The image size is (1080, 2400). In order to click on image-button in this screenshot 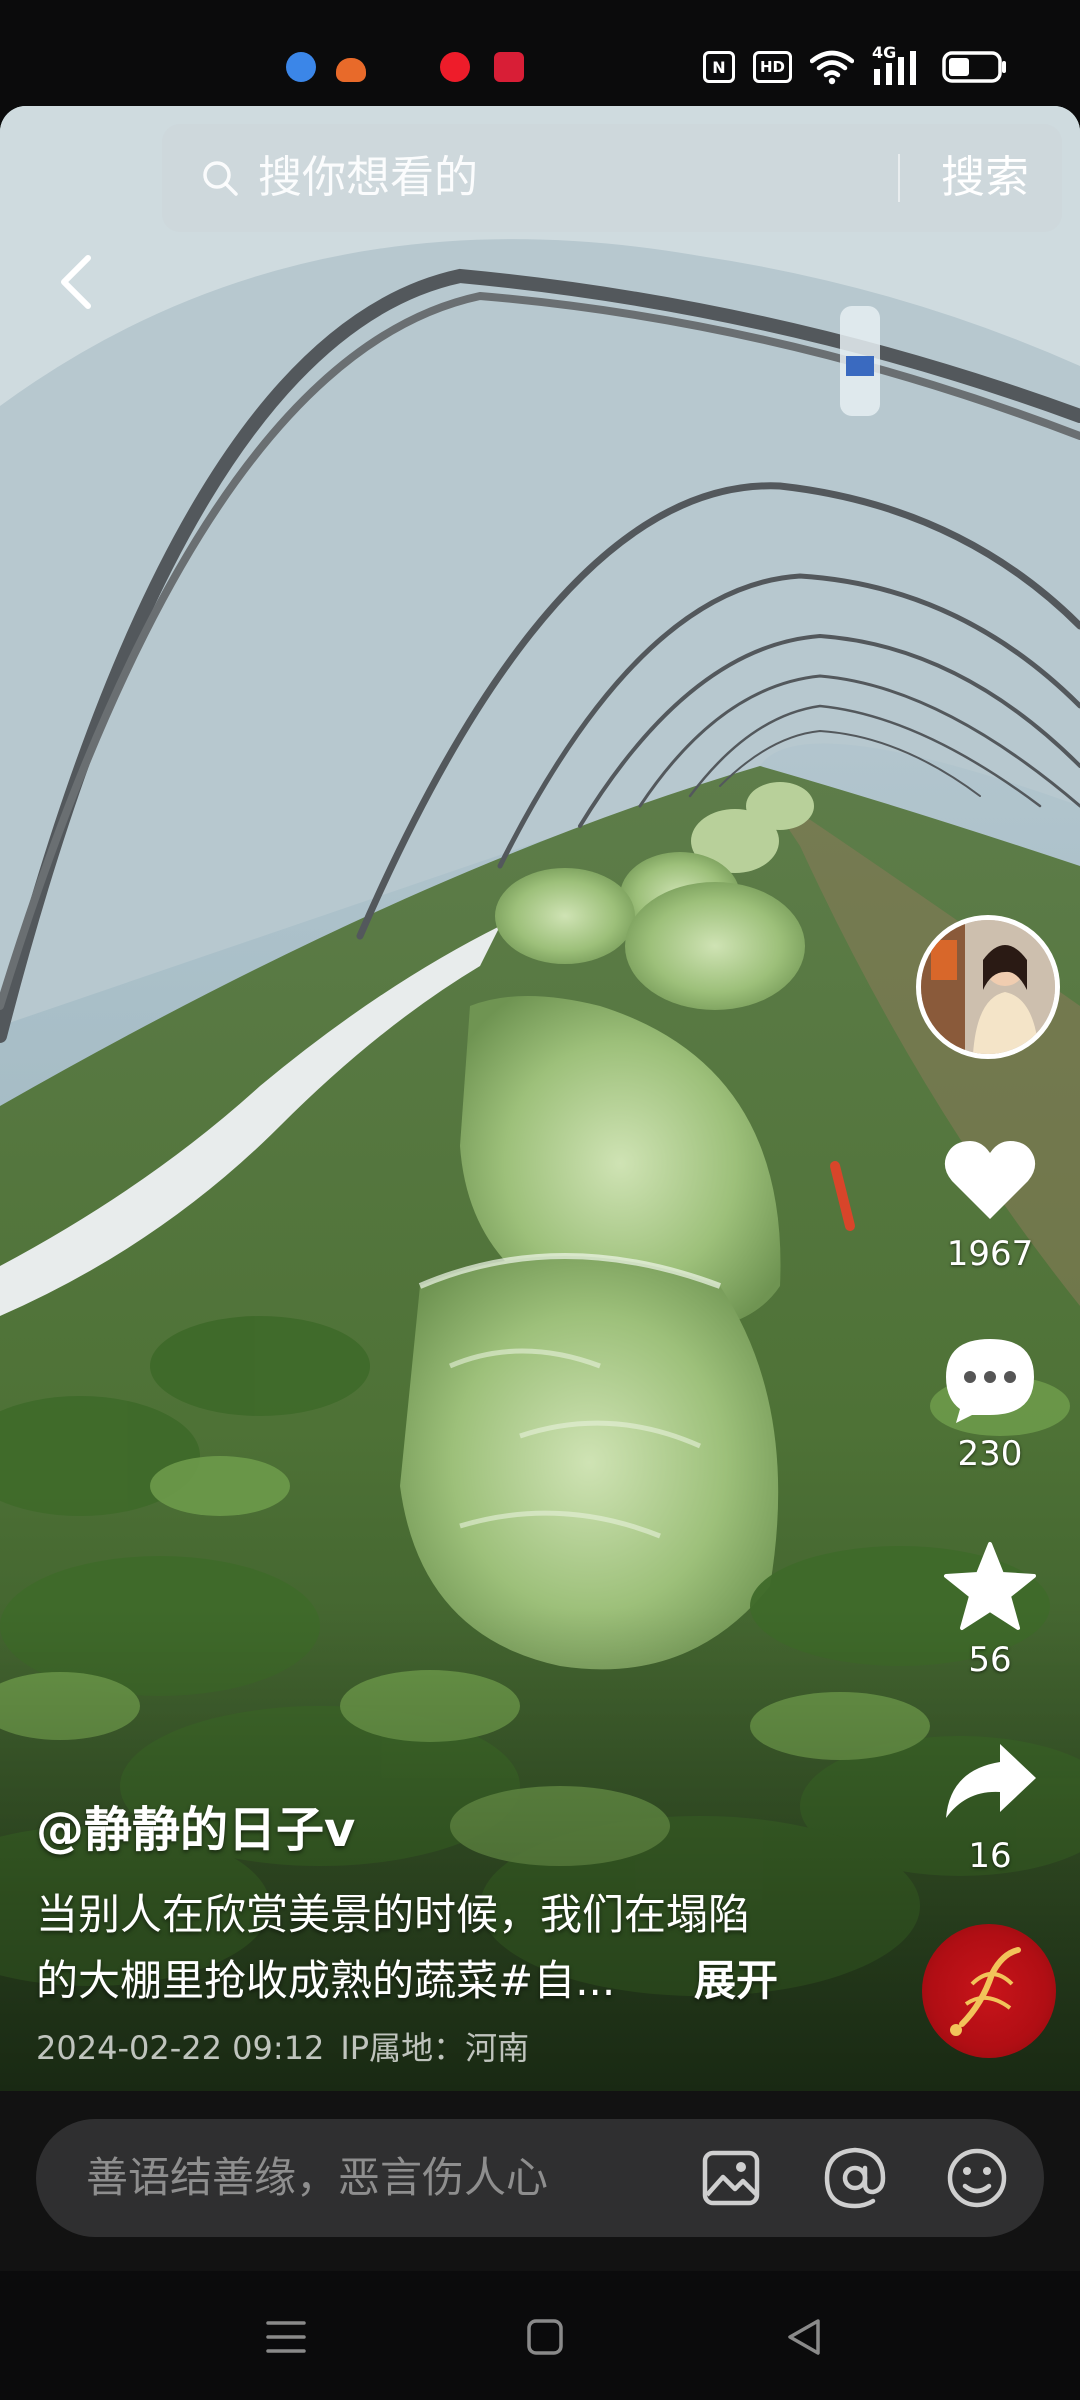, I will do `click(731, 2178)`.